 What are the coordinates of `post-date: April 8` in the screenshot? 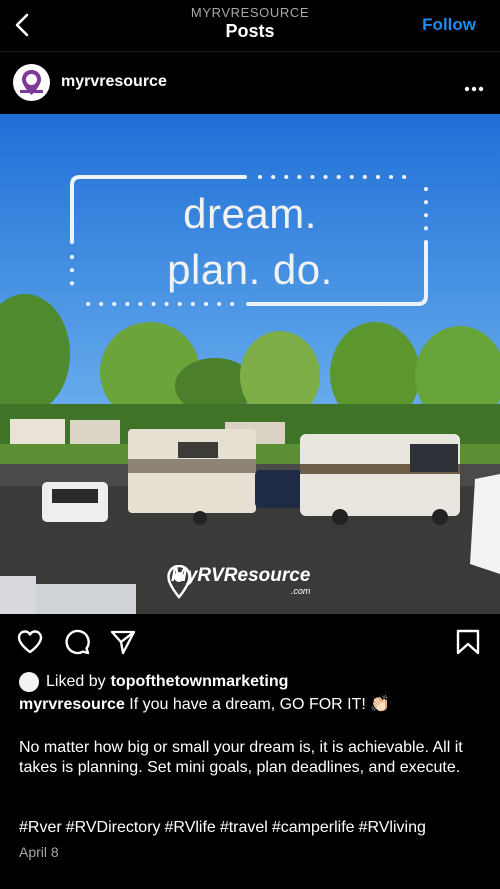 It's located at (39, 852).